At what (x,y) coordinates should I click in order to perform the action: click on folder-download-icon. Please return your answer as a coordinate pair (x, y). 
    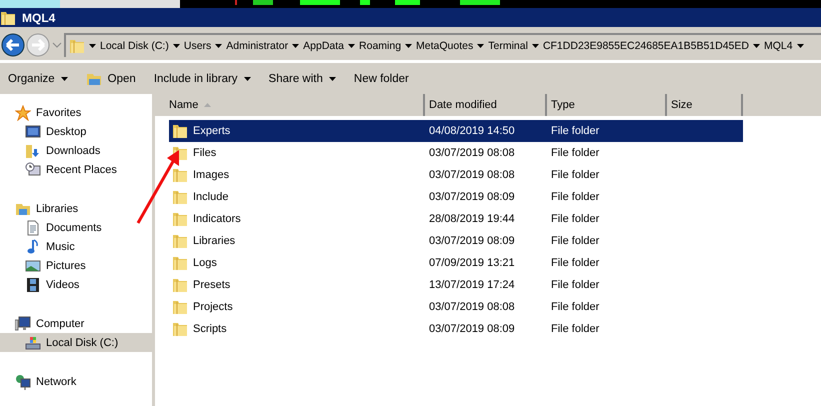
    Looking at the image, I should click on (33, 150).